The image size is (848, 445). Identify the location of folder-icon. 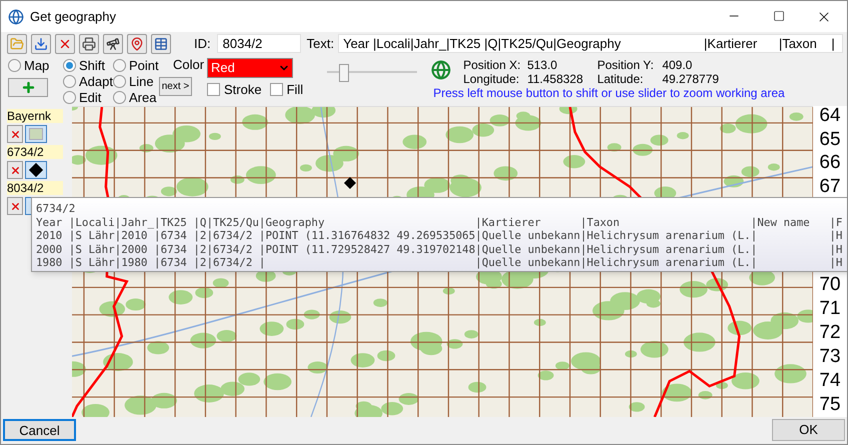
(17, 43).